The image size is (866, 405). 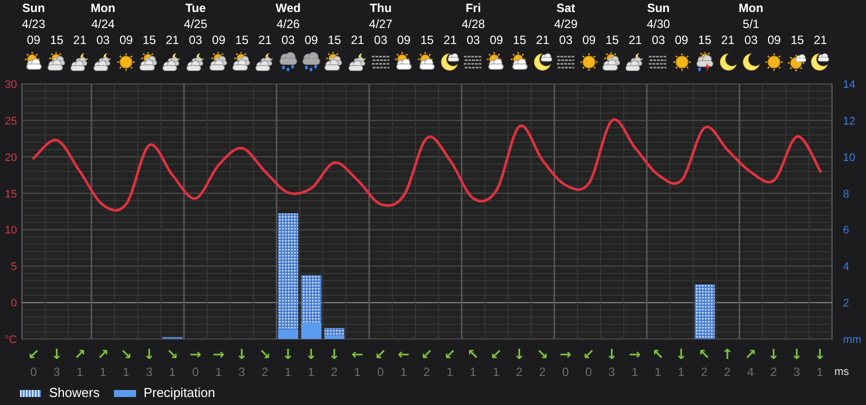 I want to click on sun-cloud-icon, so click(x=797, y=63).